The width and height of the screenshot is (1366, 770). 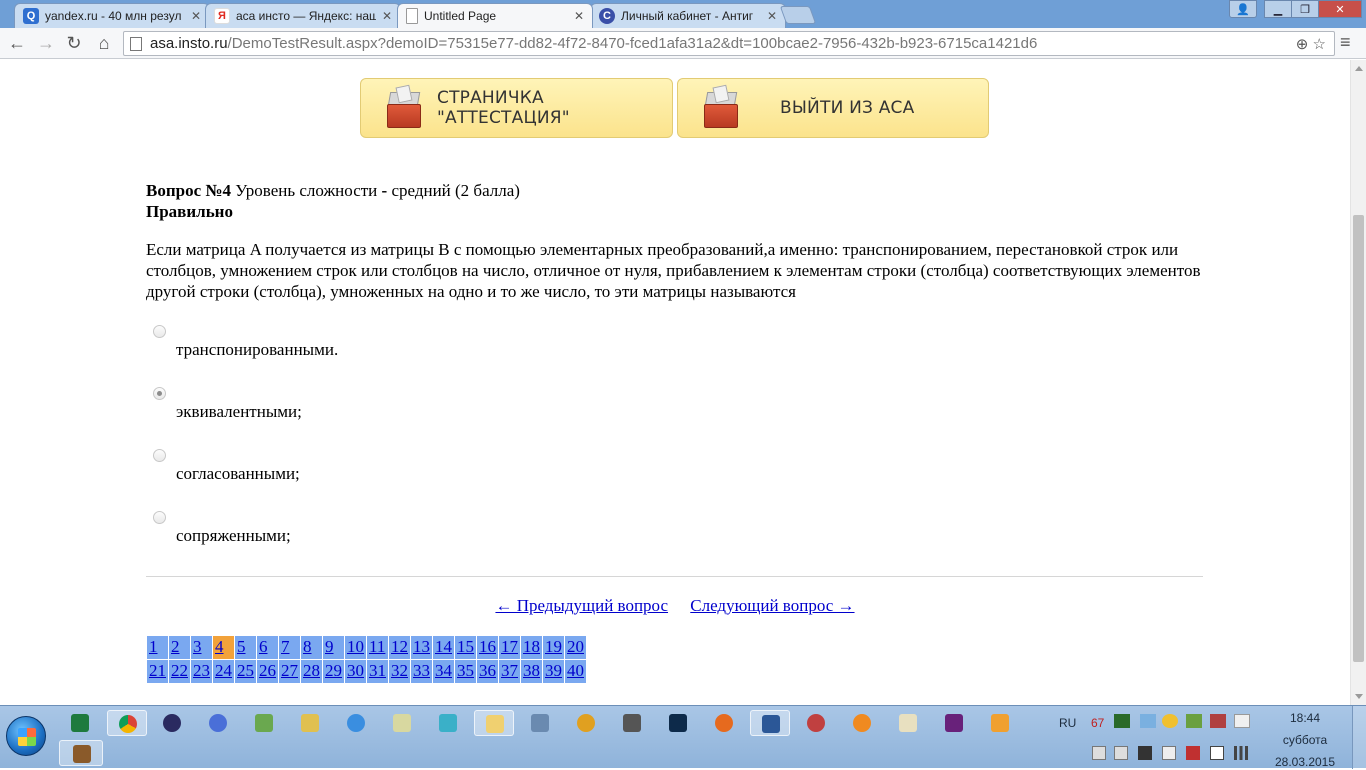 I want to click on taskbar-app-triangle, so click(x=586, y=723).